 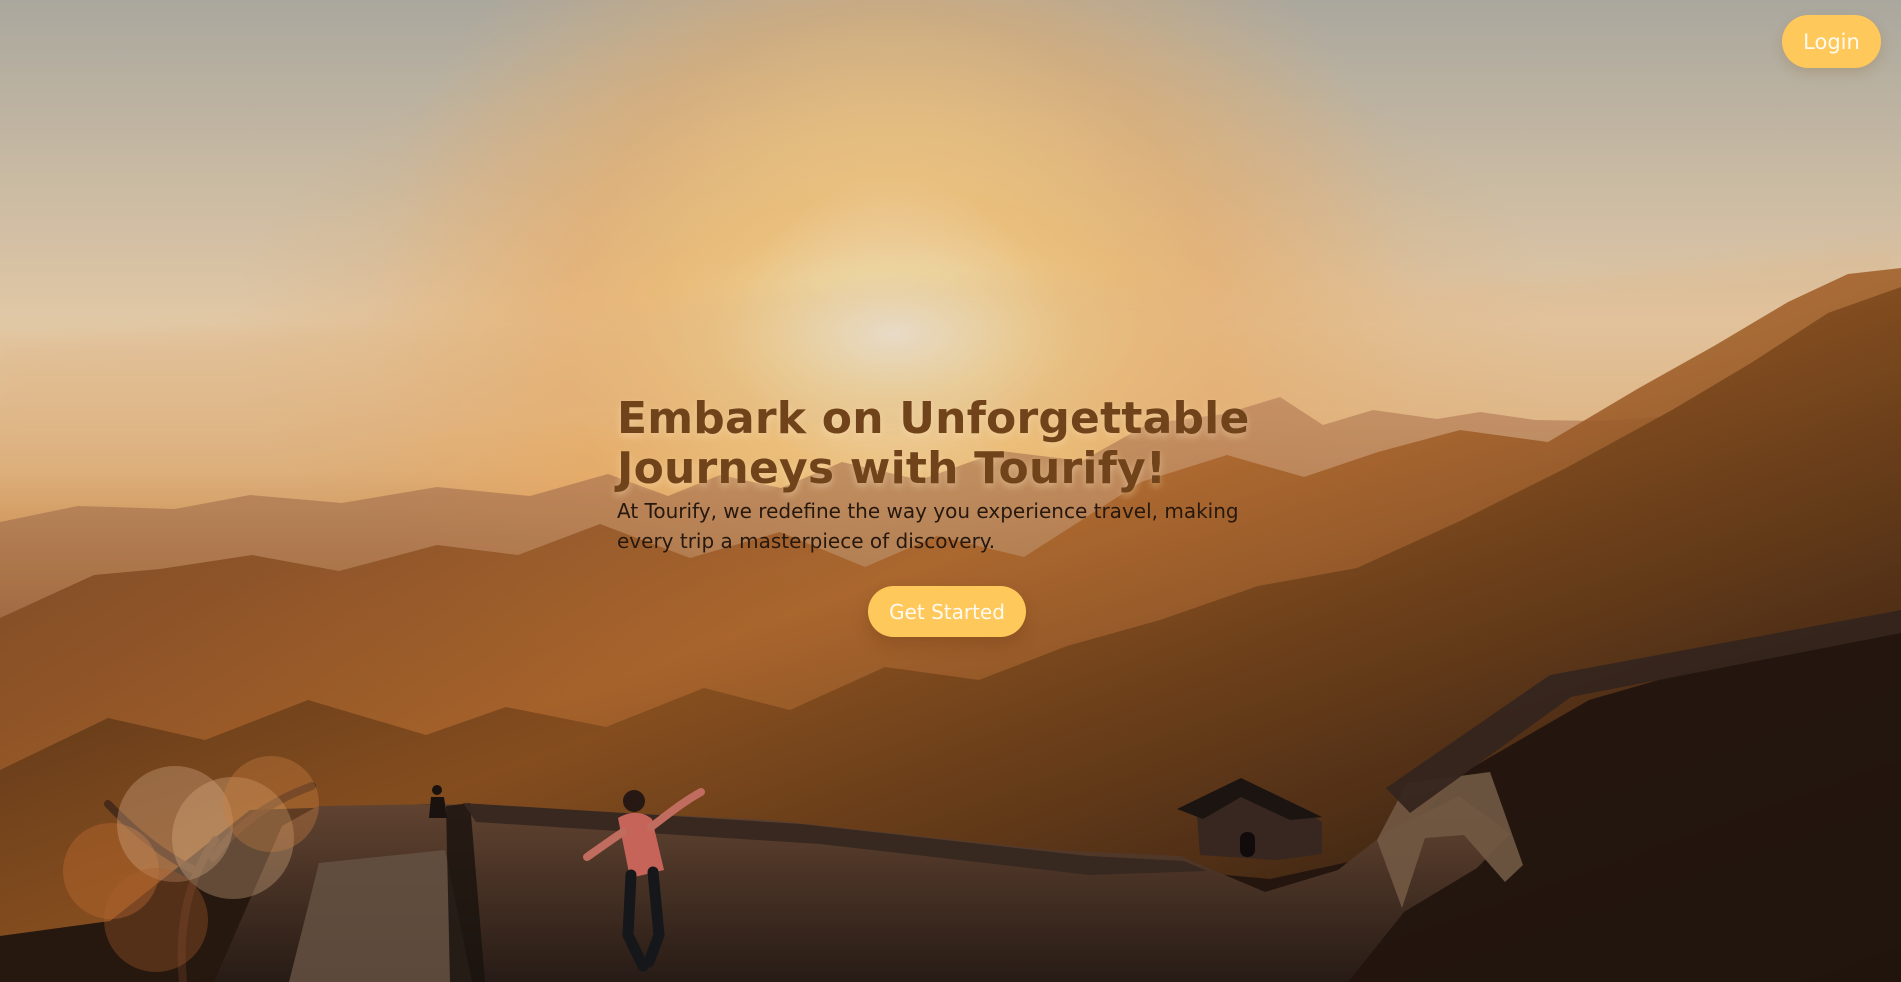 What do you see at coordinates (933, 418) in the screenshot?
I see `hero-headline-line-1: Embark on Unforgettable` at bounding box center [933, 418].